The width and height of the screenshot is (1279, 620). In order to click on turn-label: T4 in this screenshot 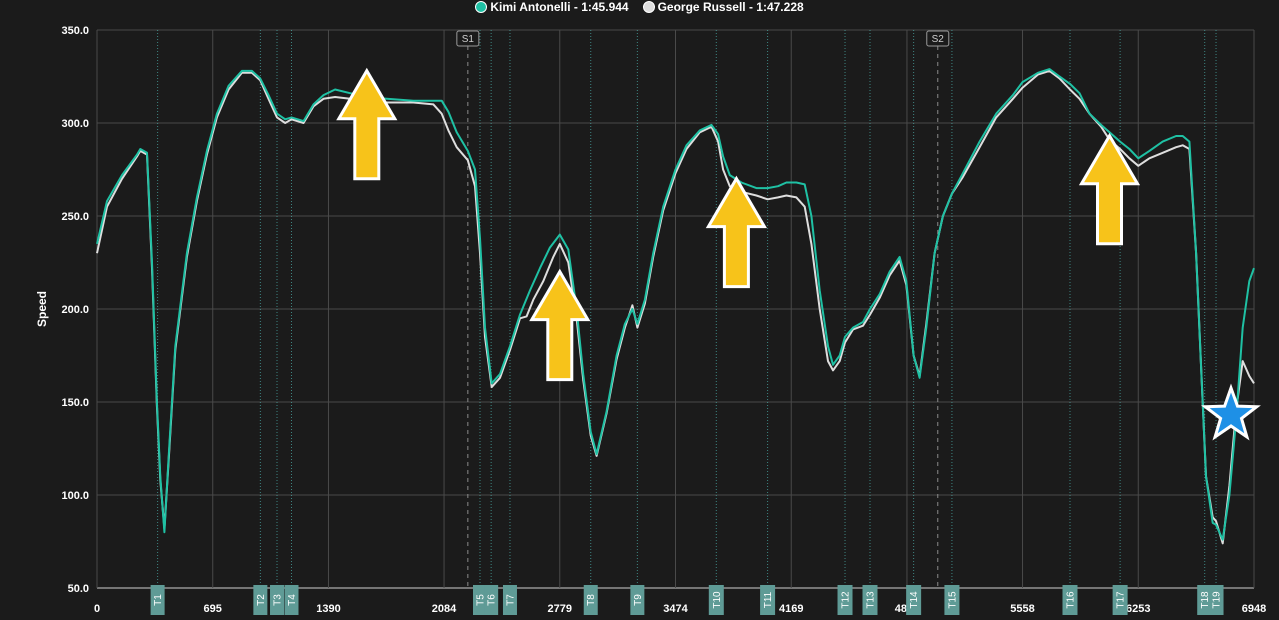, I will do `click(292, 600)`.